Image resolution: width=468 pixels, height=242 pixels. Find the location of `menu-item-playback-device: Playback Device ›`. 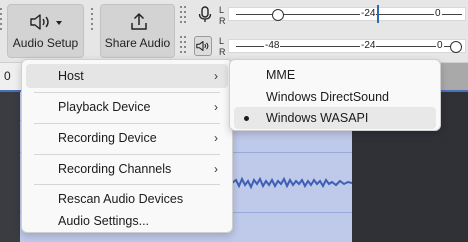

menu-item-playback-device: Playback Device › is located at coordinates (127, 107).